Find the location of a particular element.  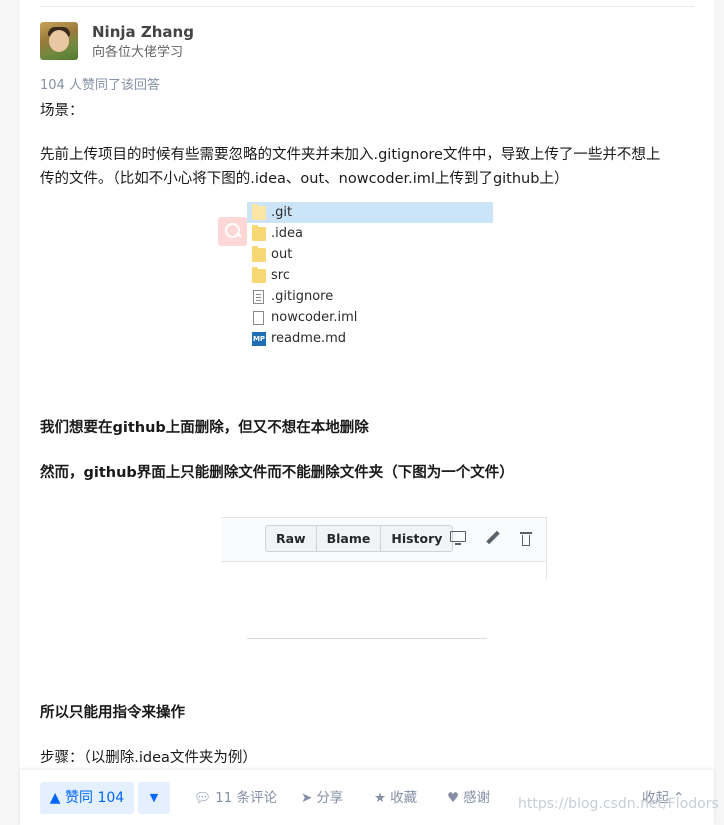

downvote-button: ▼ is located at coordinates (154, 798).